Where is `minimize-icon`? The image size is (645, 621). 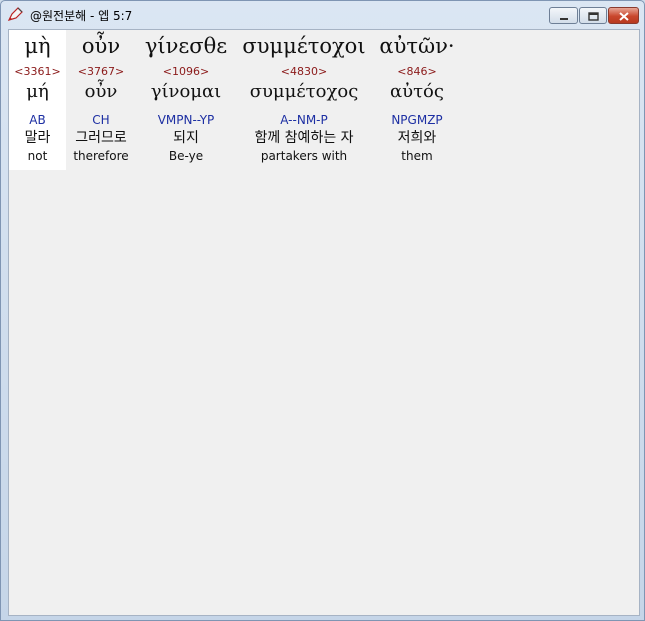 minimize-icon is located at coordinates (564, 15).